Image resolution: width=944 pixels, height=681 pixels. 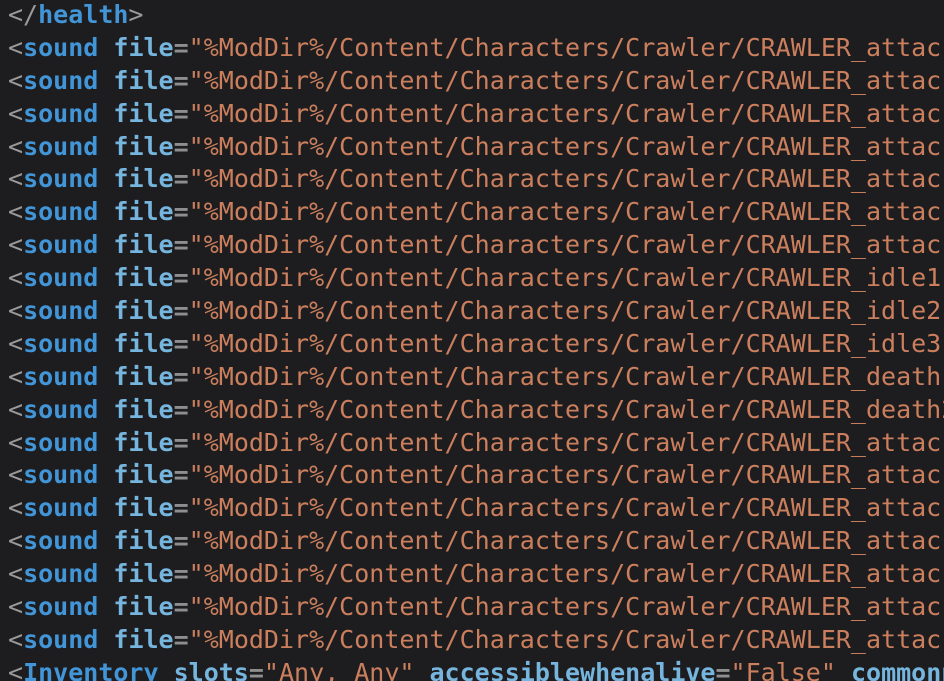 I want to click on code-line: </health>, so click(x=476, y=16).